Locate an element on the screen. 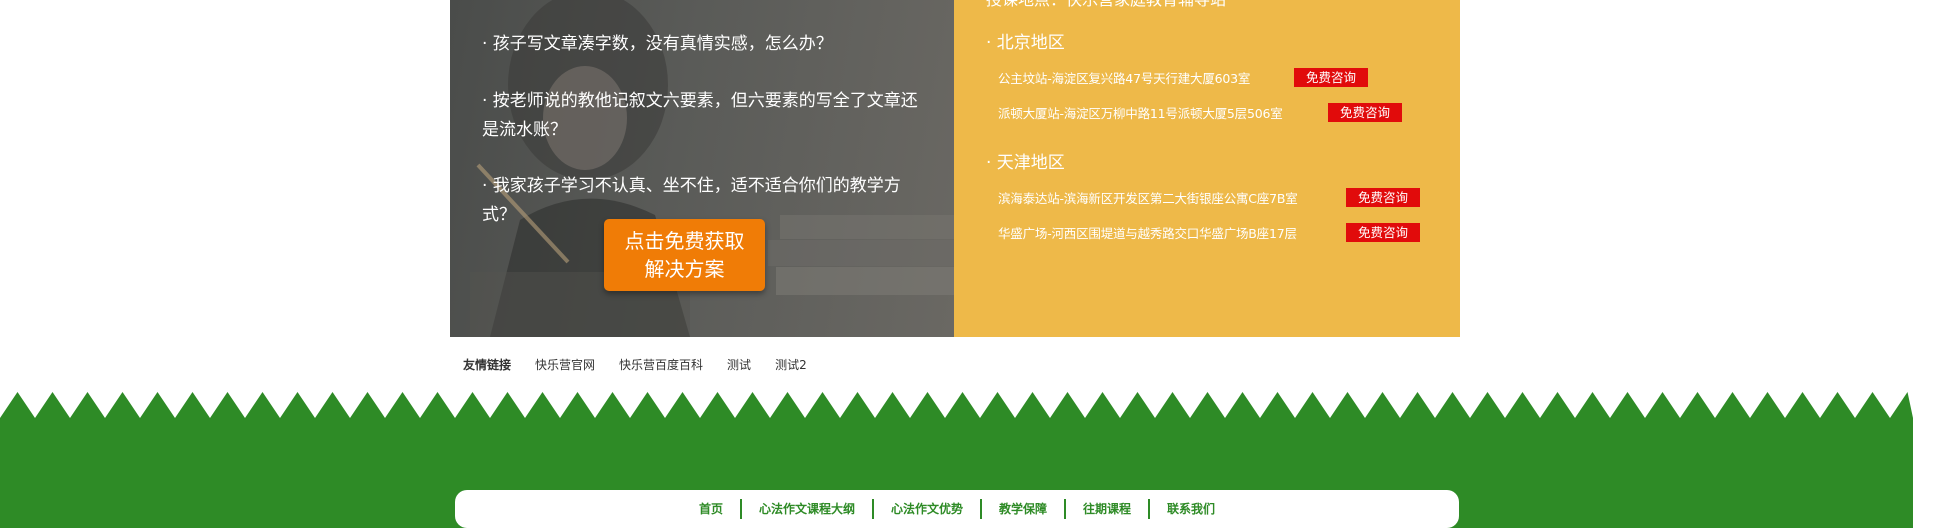 This screenshot has width=1941, height=528. get-free-solution-button: 点击免费获取 解决方案 is located at coordinates (684, 255).